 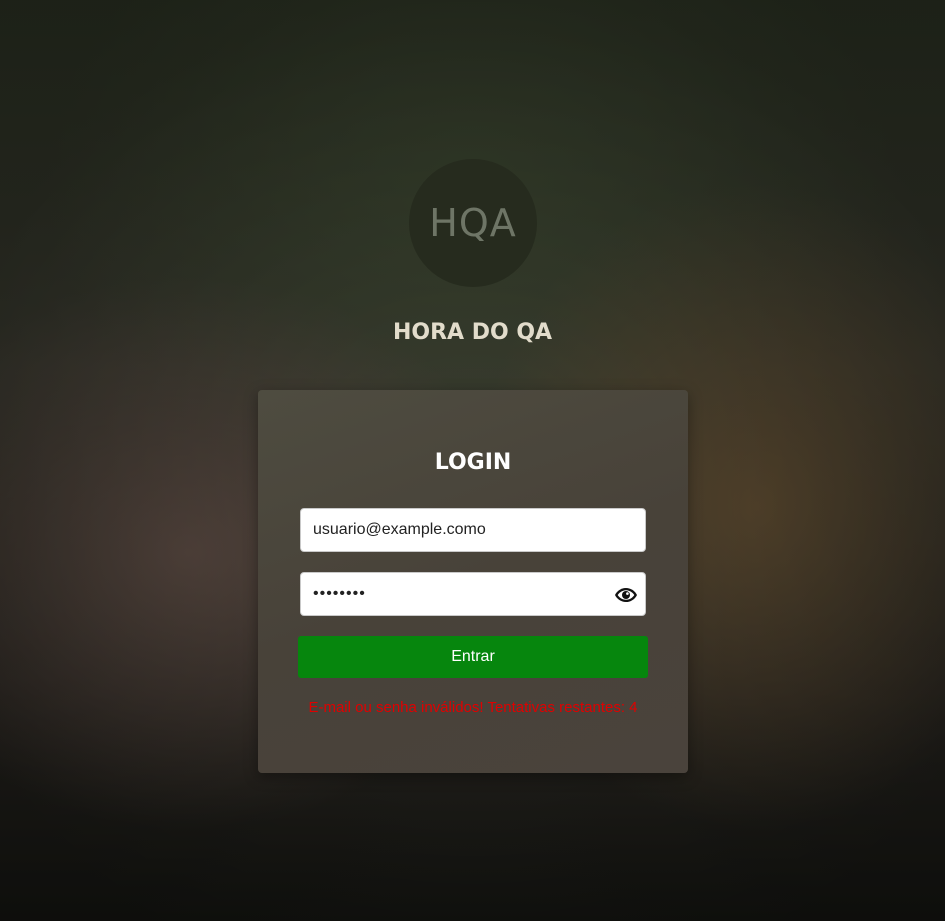 I want to click on logo-text: HQA, so click(x=473, y=223).